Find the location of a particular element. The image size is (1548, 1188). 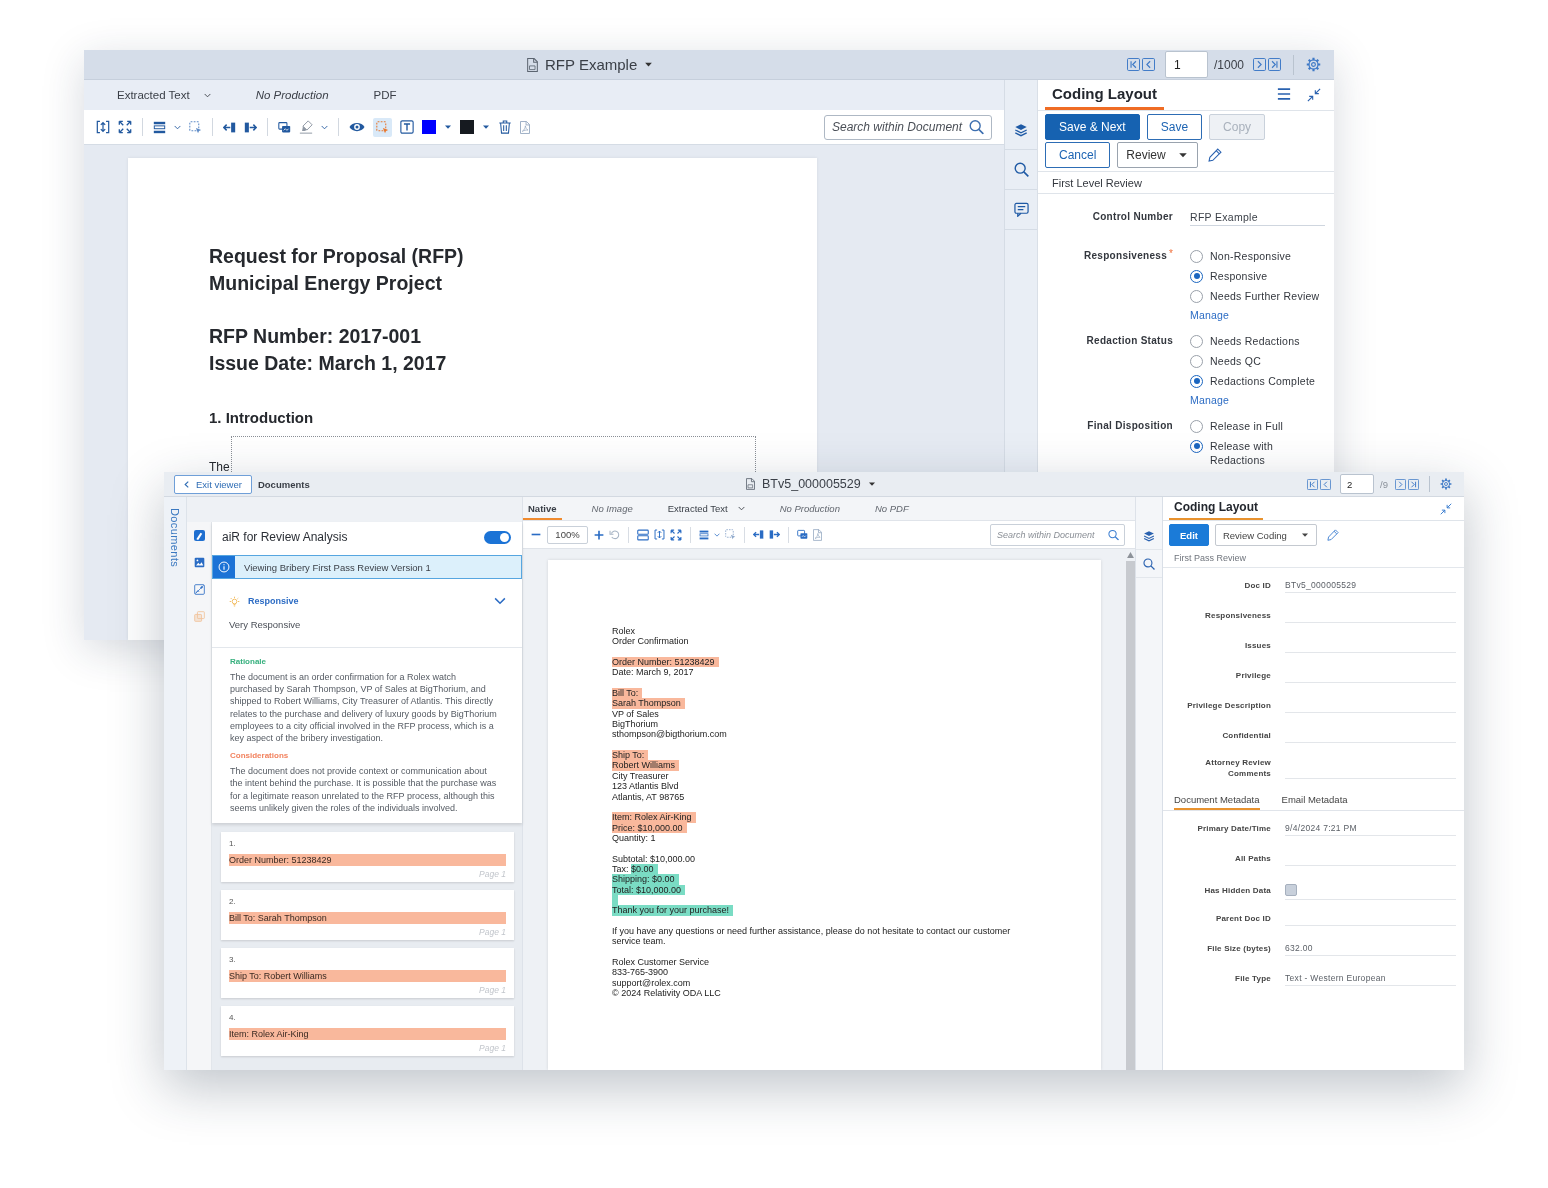

action-button: Cancel is located at coordinates (1078, 155).